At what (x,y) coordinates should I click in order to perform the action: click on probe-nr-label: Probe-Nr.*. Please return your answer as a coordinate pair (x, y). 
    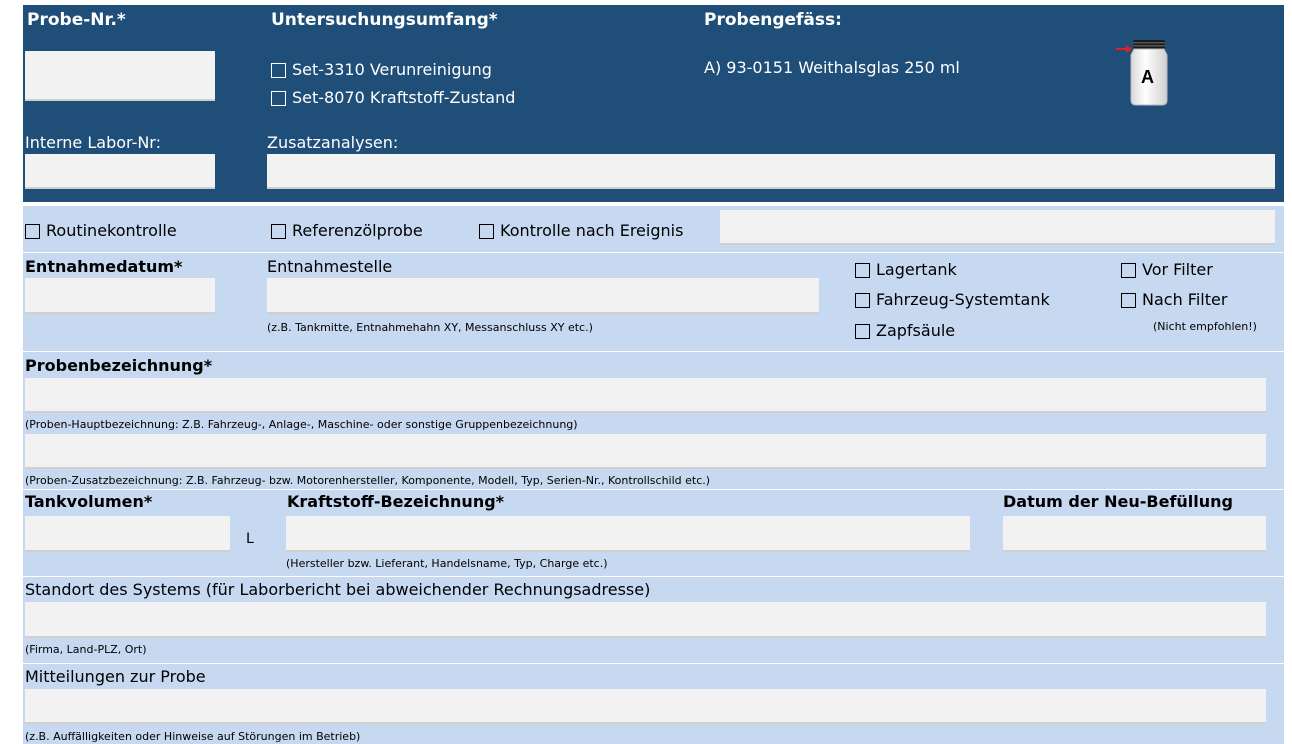
    Looking at the image, I should click on (76, 20).